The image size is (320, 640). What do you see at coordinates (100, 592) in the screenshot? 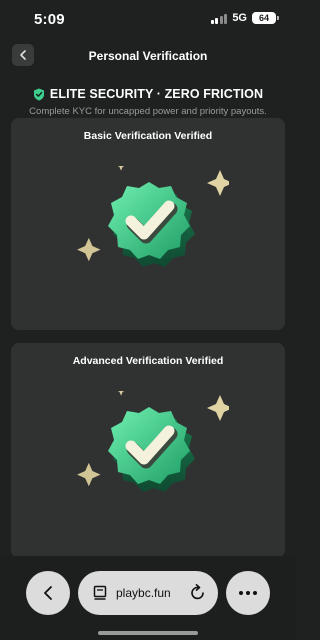
I see `page-icon` at bounding box center [100, 592].